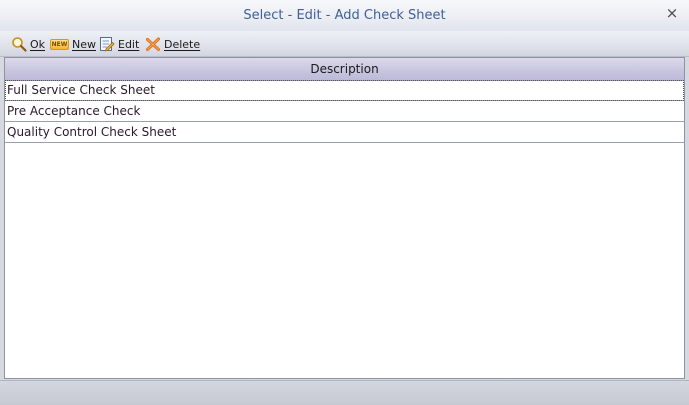 Image resolution: width=689 pixels, height=405 pixels. I want to click on toolbar: Ok NEW New Edit Delete, so click(344, 44).